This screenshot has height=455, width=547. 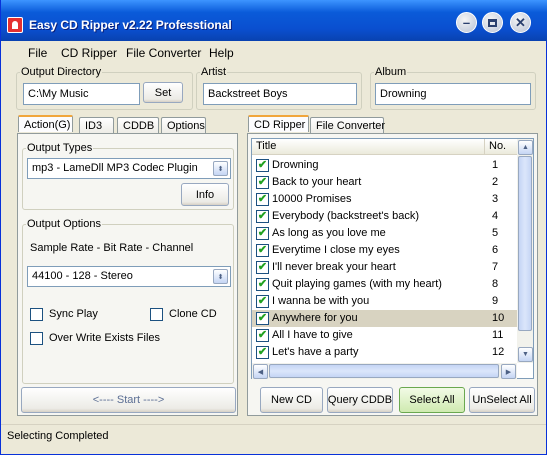 What do you see at coordinates (89, 53) in the screenshot?
I see `menu-cd-ripper: CD Ripper` at bounding box center [89, 53].